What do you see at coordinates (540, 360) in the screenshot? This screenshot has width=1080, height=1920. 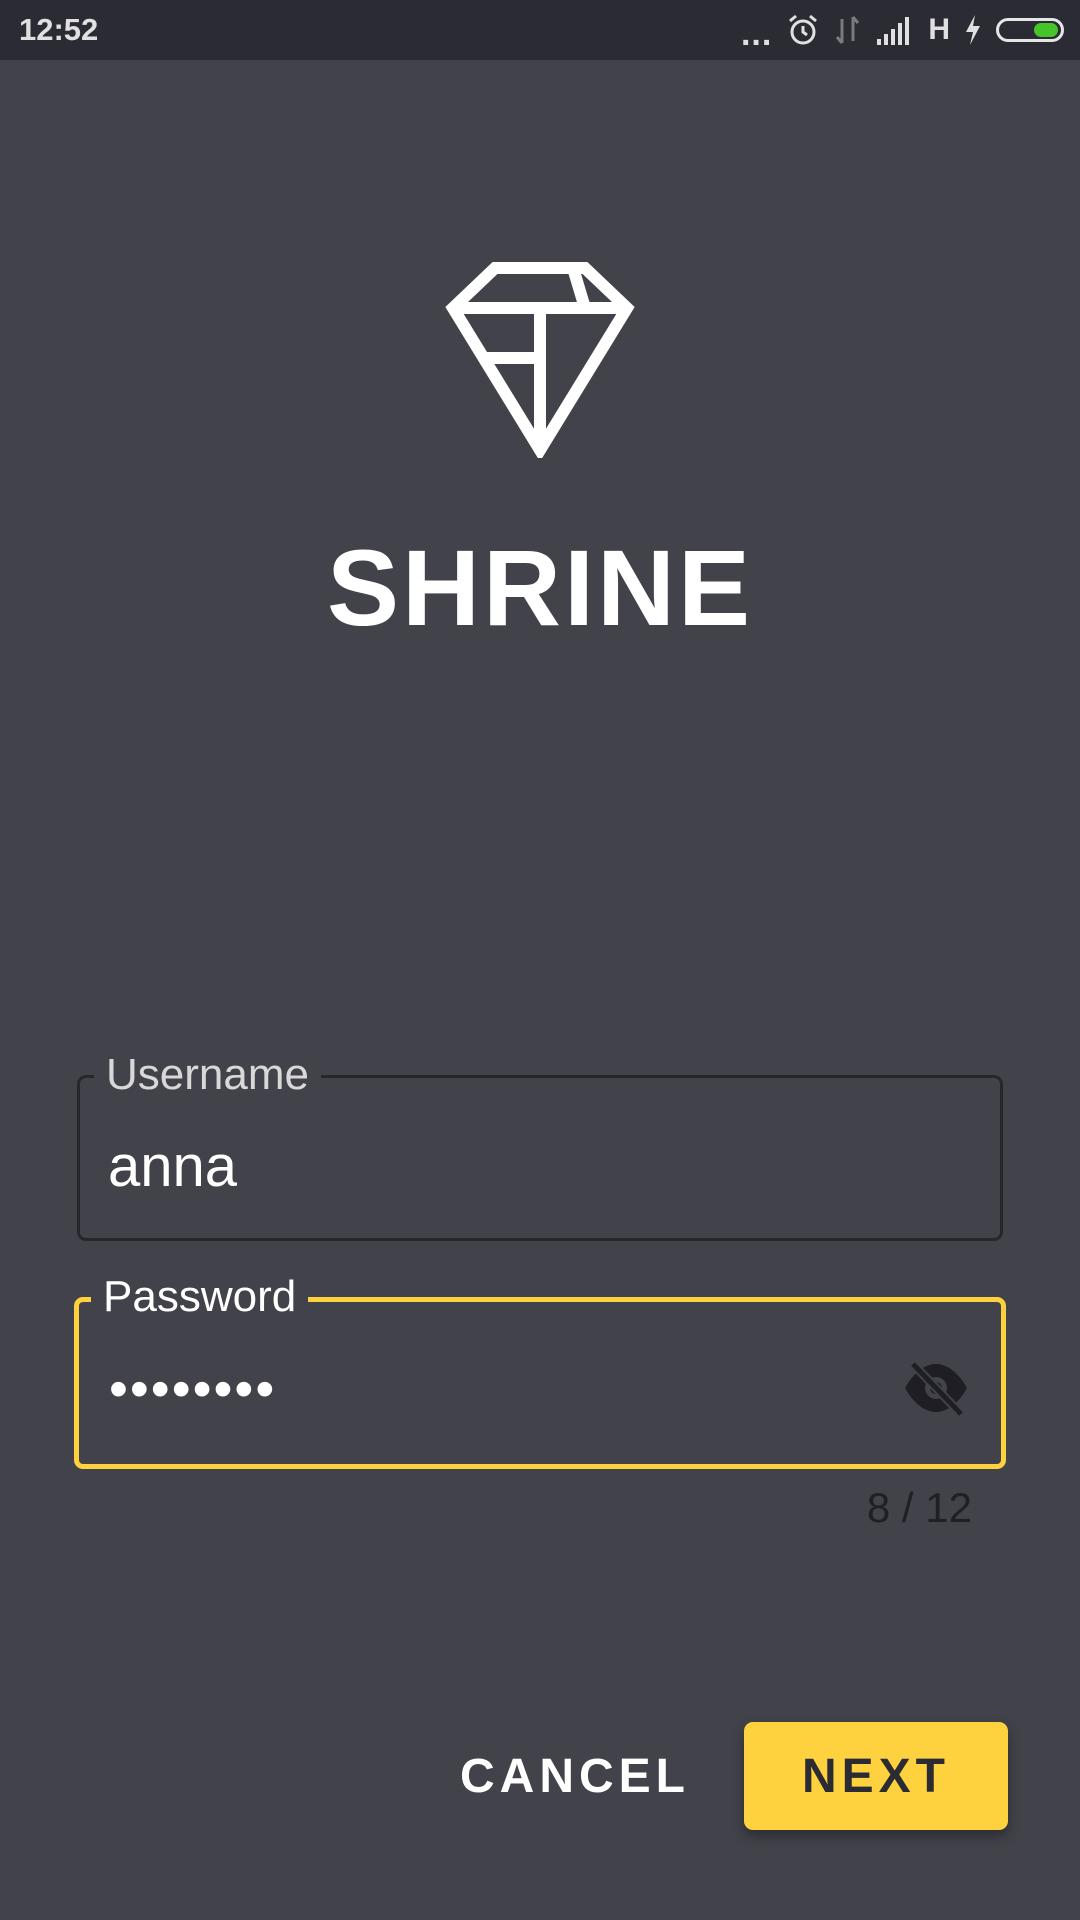 I see `diamond-icon` at bounding box center [540, 360].